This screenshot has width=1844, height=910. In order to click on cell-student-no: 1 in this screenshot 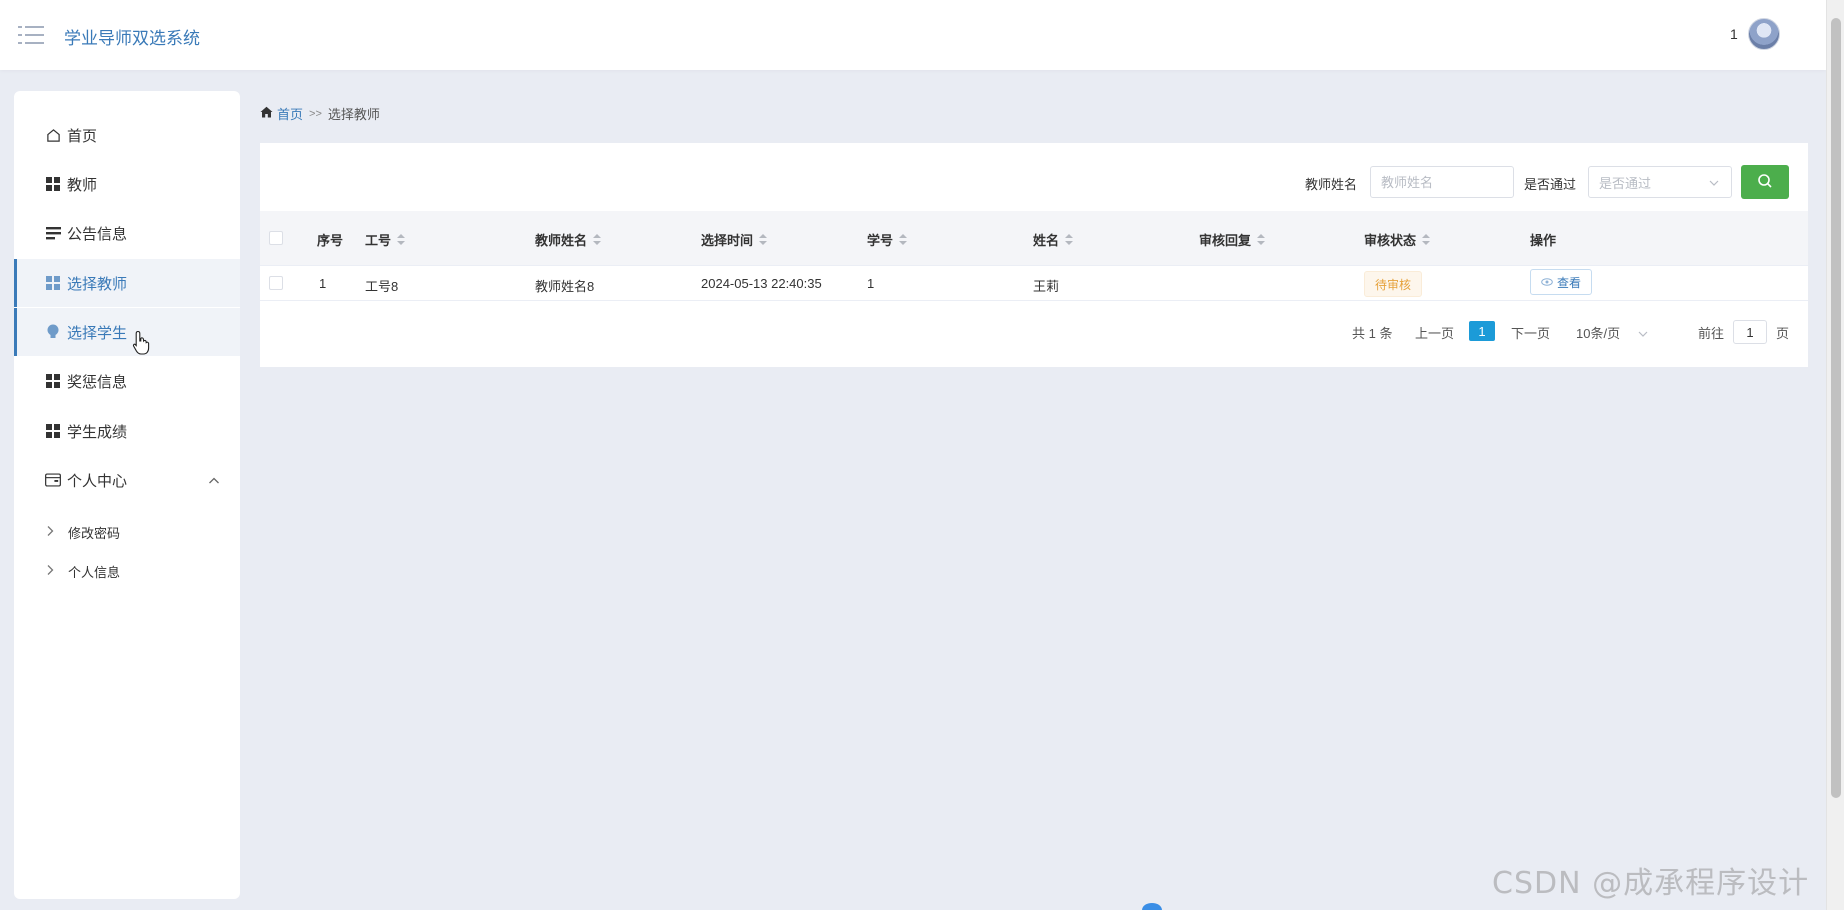, I will do `click(871, 283)`.